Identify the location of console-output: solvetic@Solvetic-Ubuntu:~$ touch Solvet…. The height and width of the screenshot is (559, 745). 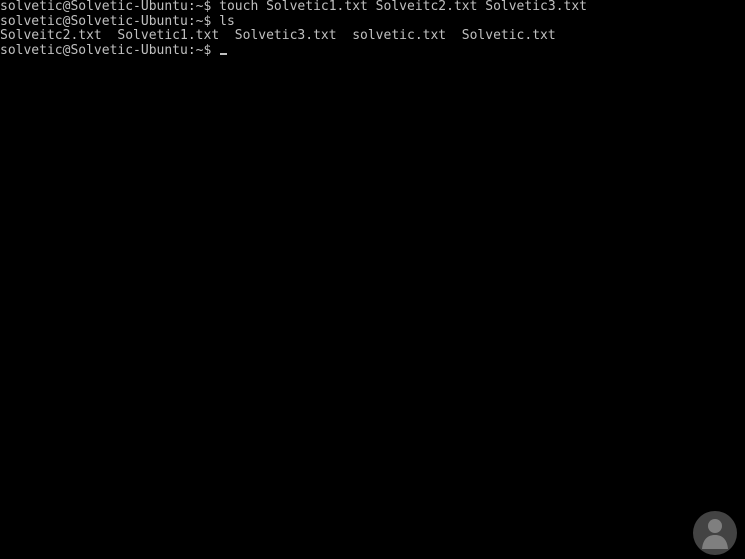
(293, 29).